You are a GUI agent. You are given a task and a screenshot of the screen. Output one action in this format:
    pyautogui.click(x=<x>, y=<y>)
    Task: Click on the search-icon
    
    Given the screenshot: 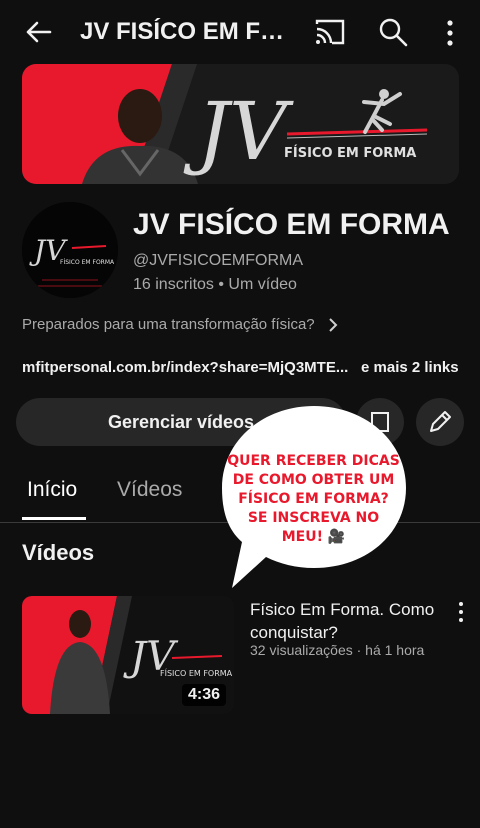 What is the action you would take?
    pyautogui.click(x=393, y=32)
    